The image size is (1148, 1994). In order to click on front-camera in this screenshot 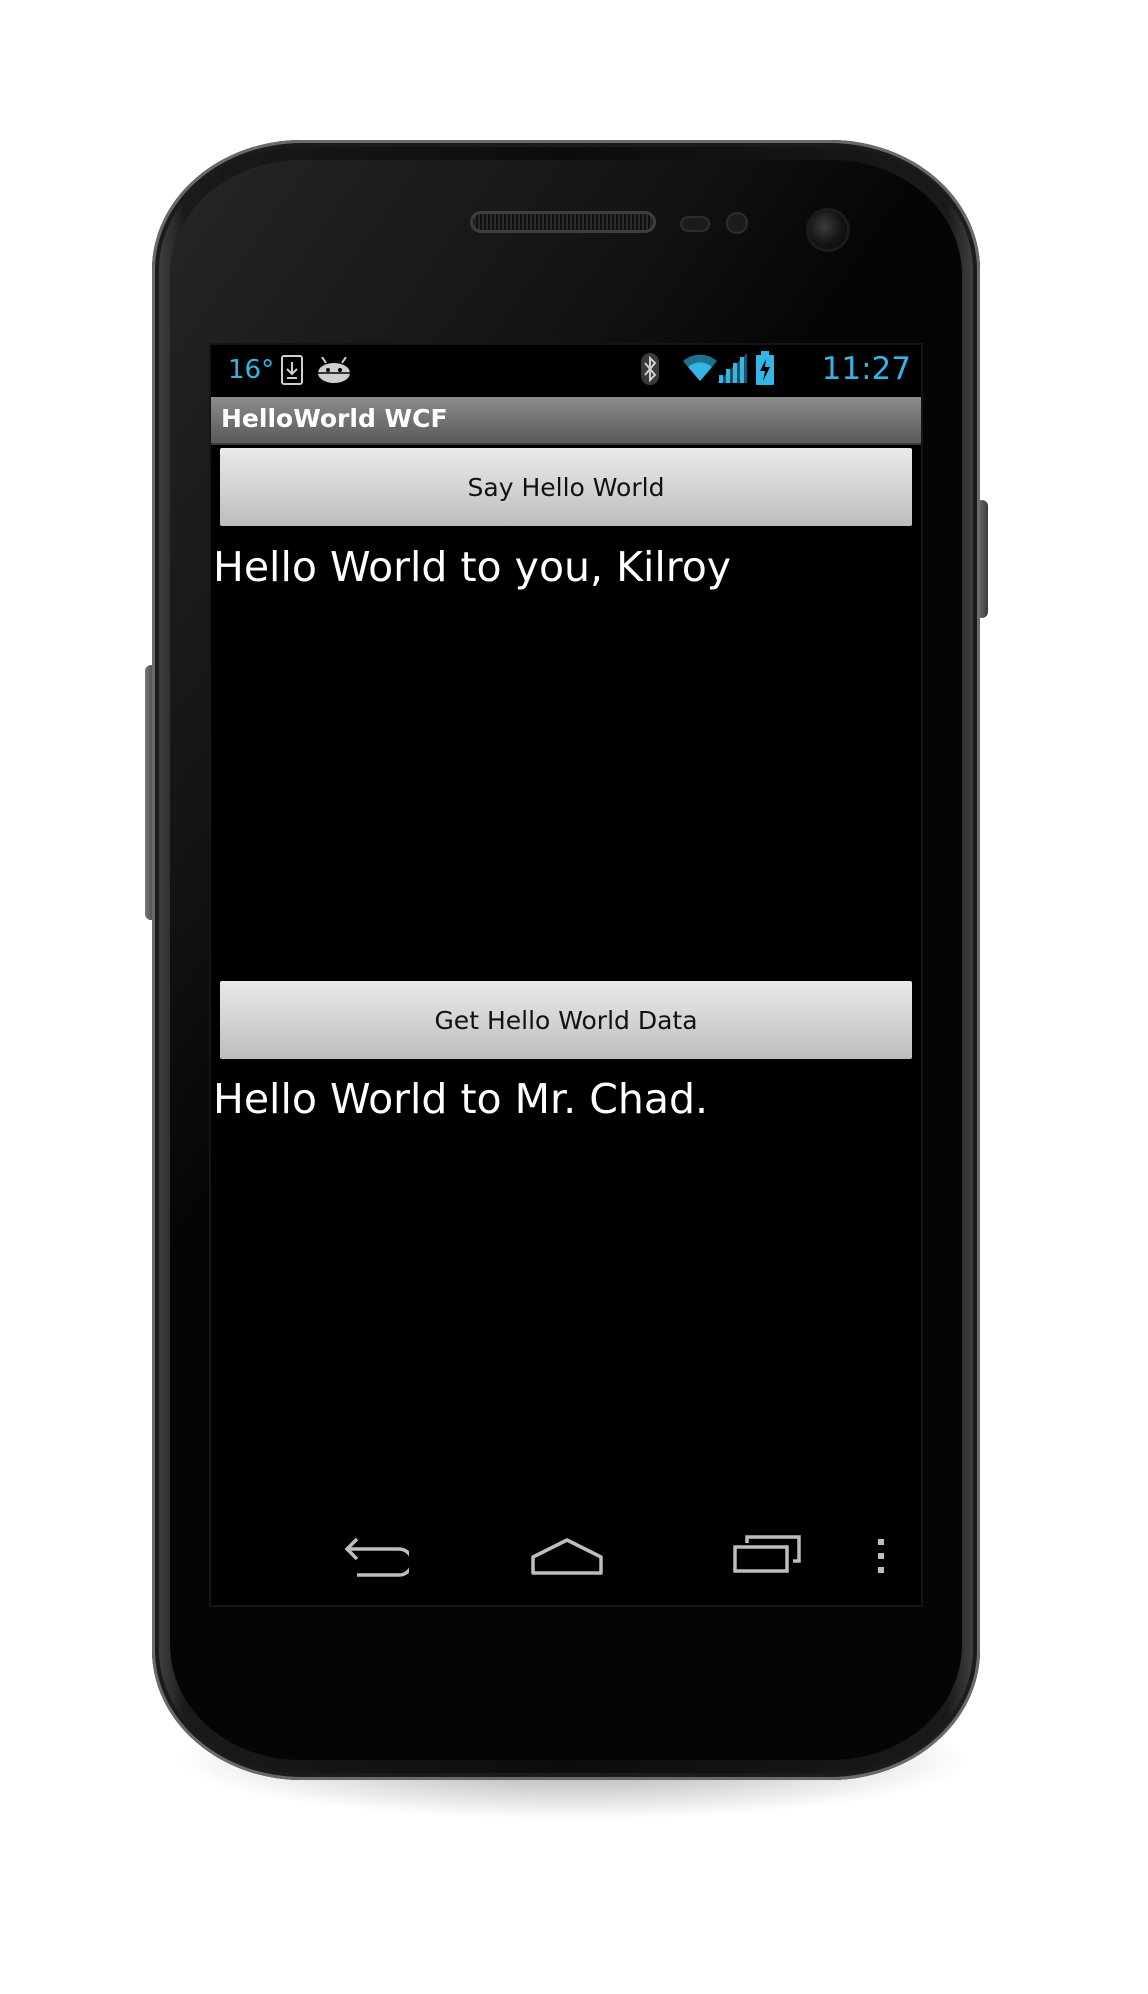, I will do `click(828, 230)`.